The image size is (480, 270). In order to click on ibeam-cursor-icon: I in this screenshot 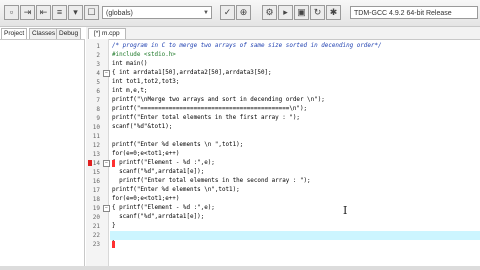, I will do `click(345, 210)`.